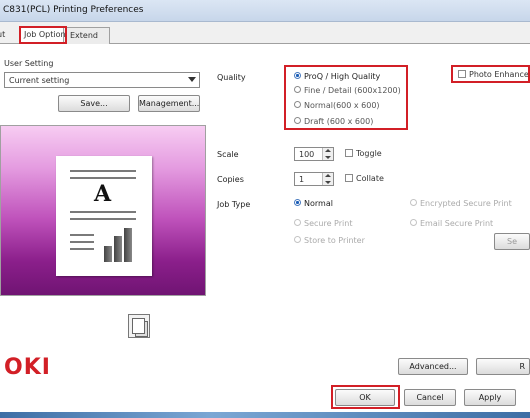 The height and width of the screenshot is (418, 530). I want to click on preview-letter-a-icon: A, so click(103, 194).